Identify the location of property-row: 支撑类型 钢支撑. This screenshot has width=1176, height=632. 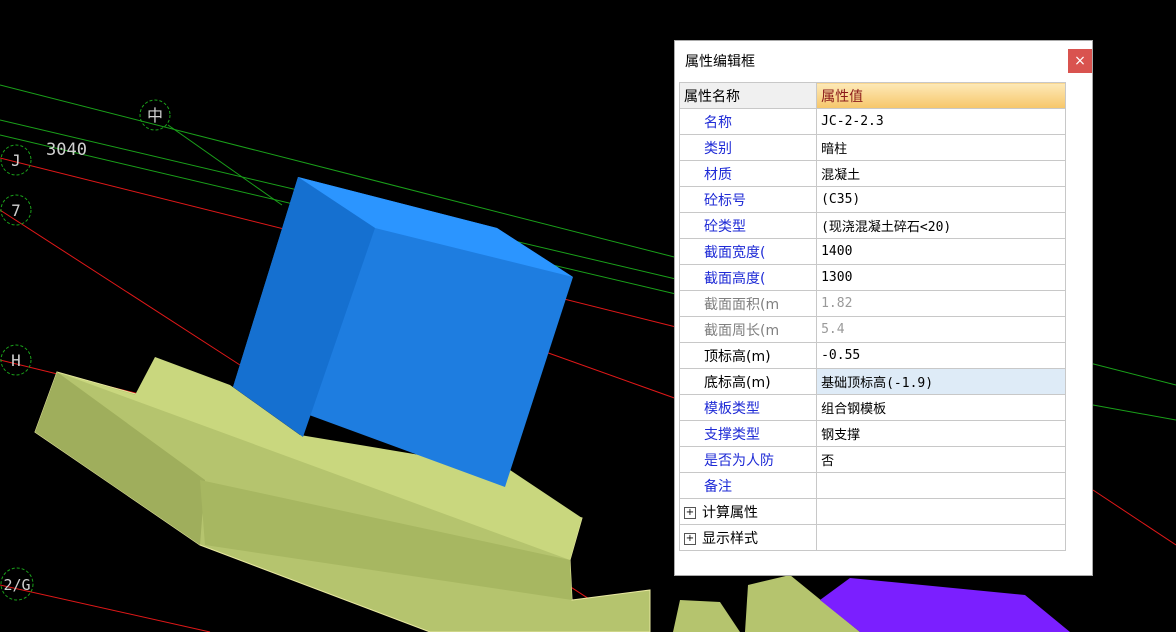
(872, 433).